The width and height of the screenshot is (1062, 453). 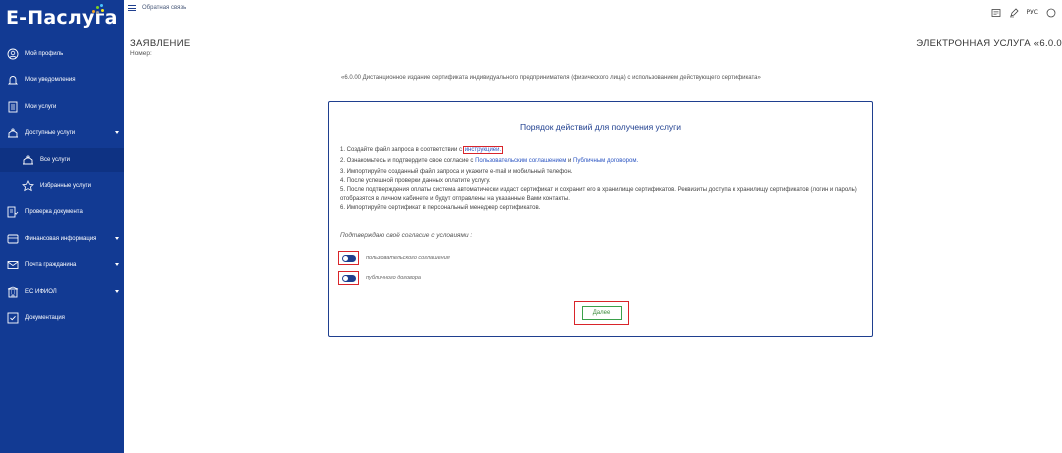 What do you see at coordinates (13, 80) in the screenshot?
I see `bell-icon` at bounding box center [13, 80].